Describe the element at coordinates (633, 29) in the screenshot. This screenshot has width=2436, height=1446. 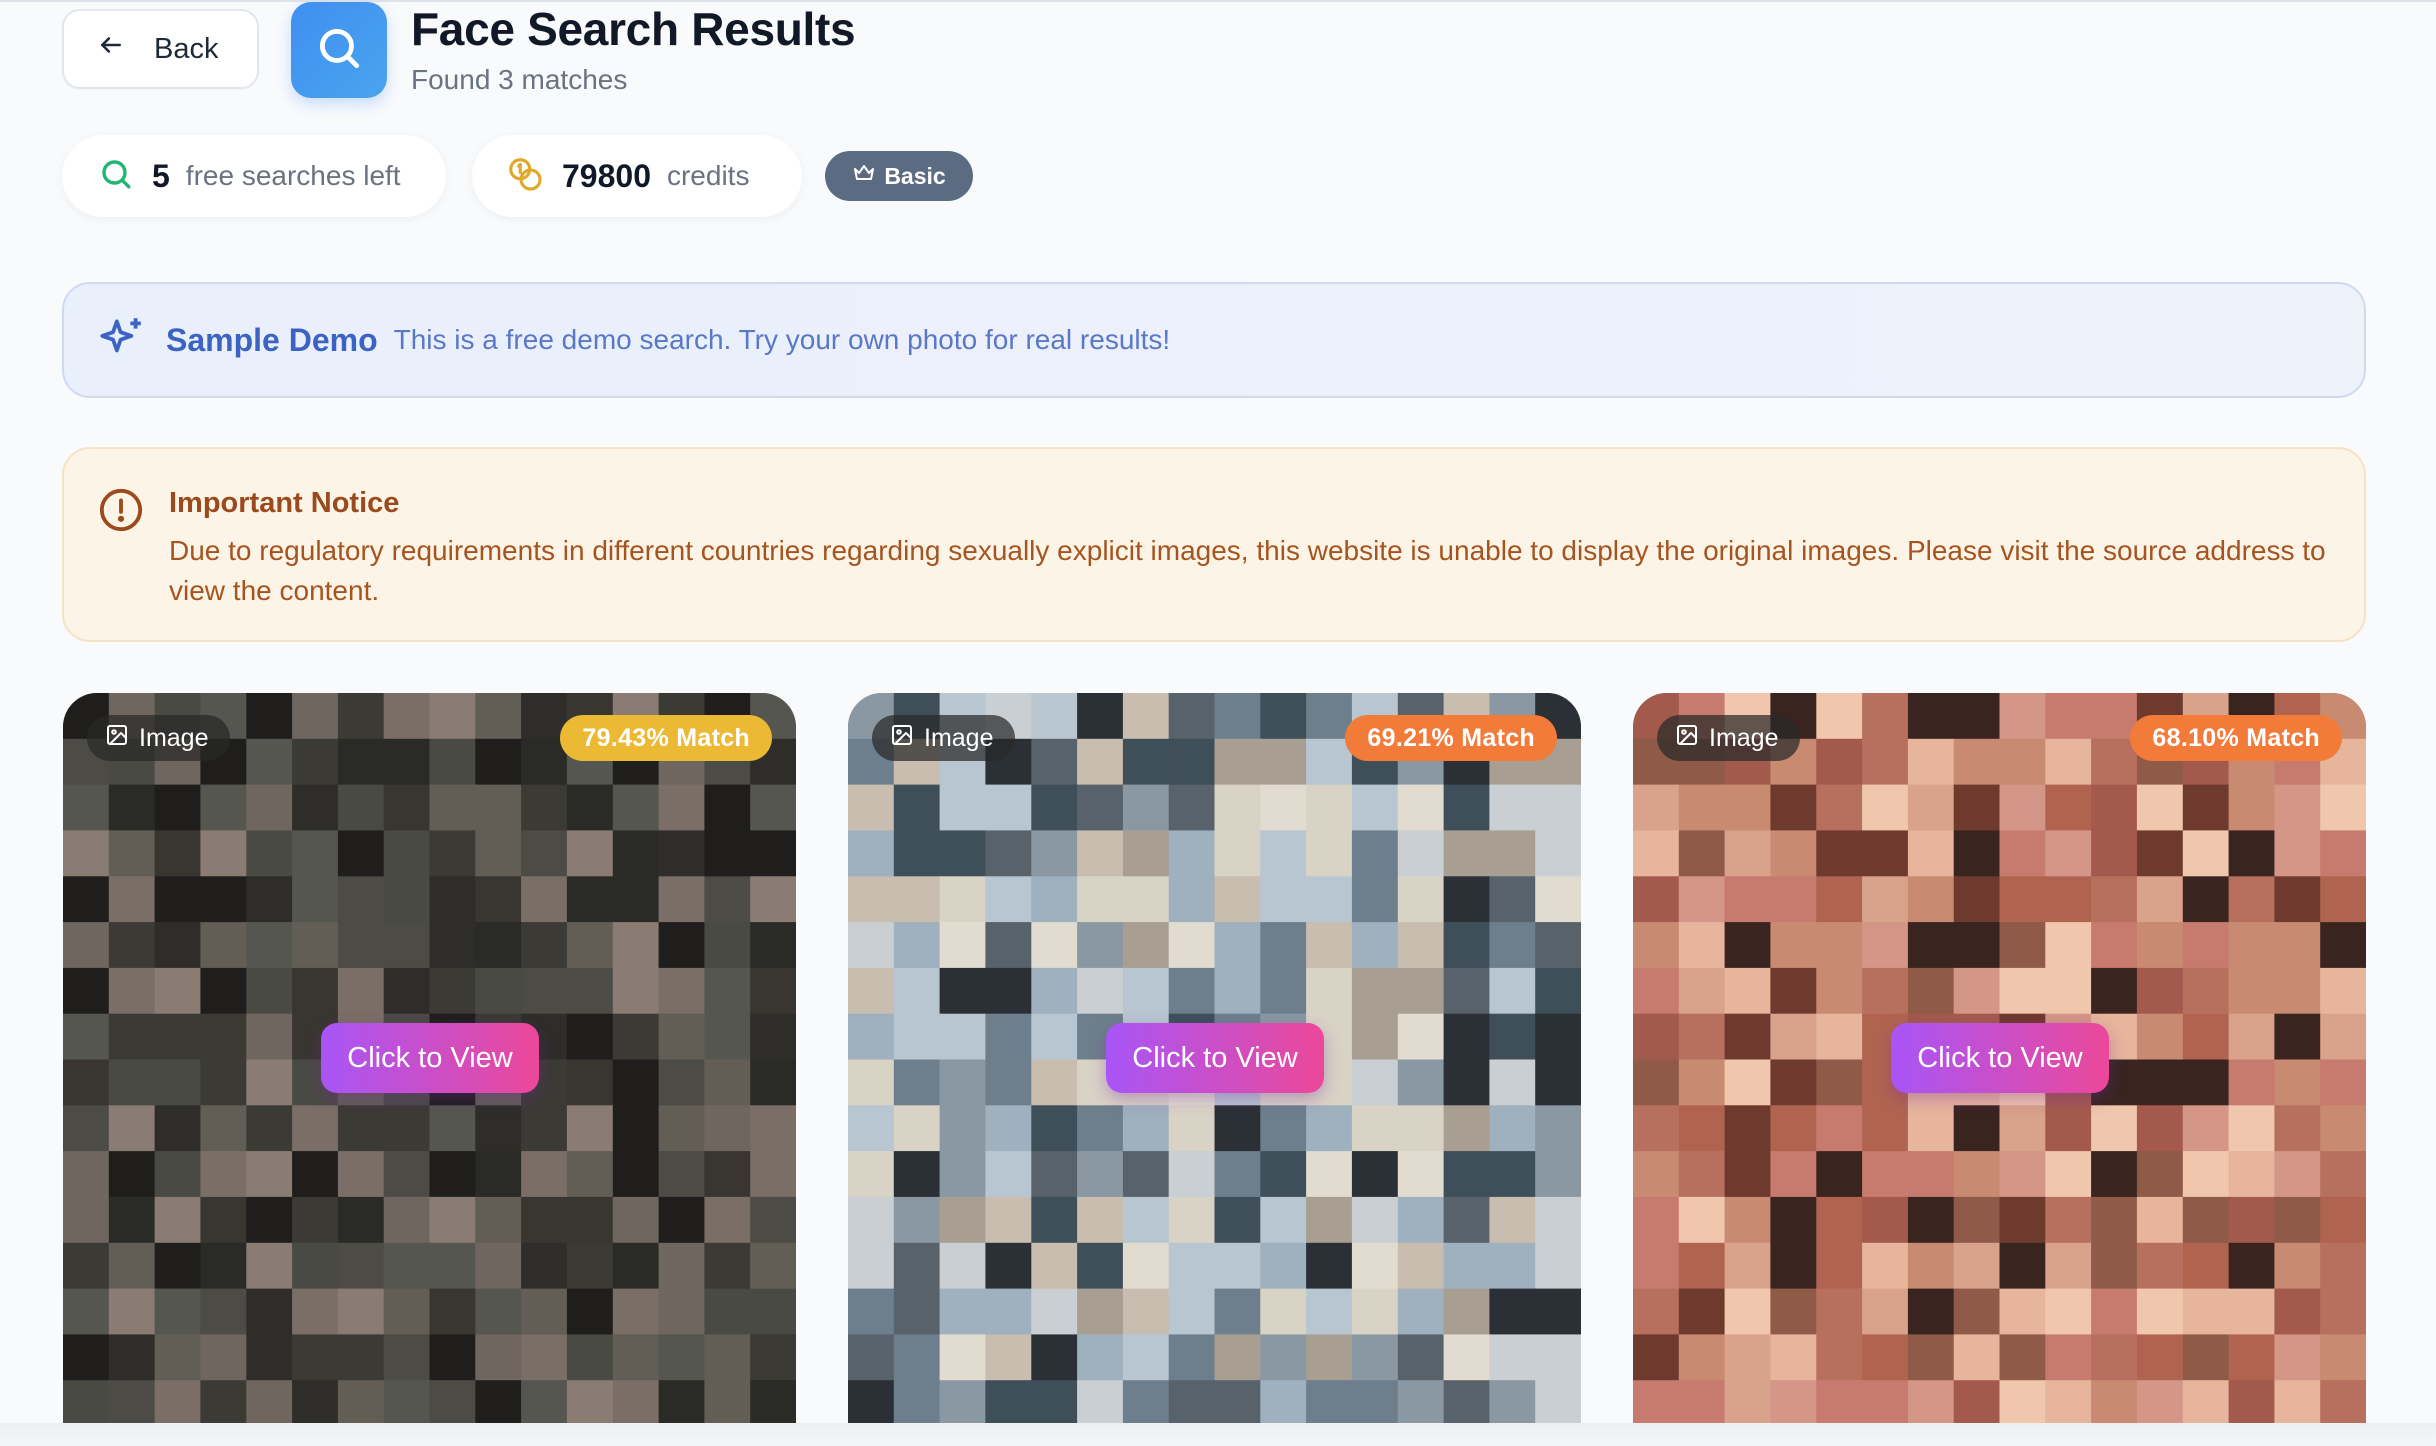
I see `page-title: Face Search Results` at that location.